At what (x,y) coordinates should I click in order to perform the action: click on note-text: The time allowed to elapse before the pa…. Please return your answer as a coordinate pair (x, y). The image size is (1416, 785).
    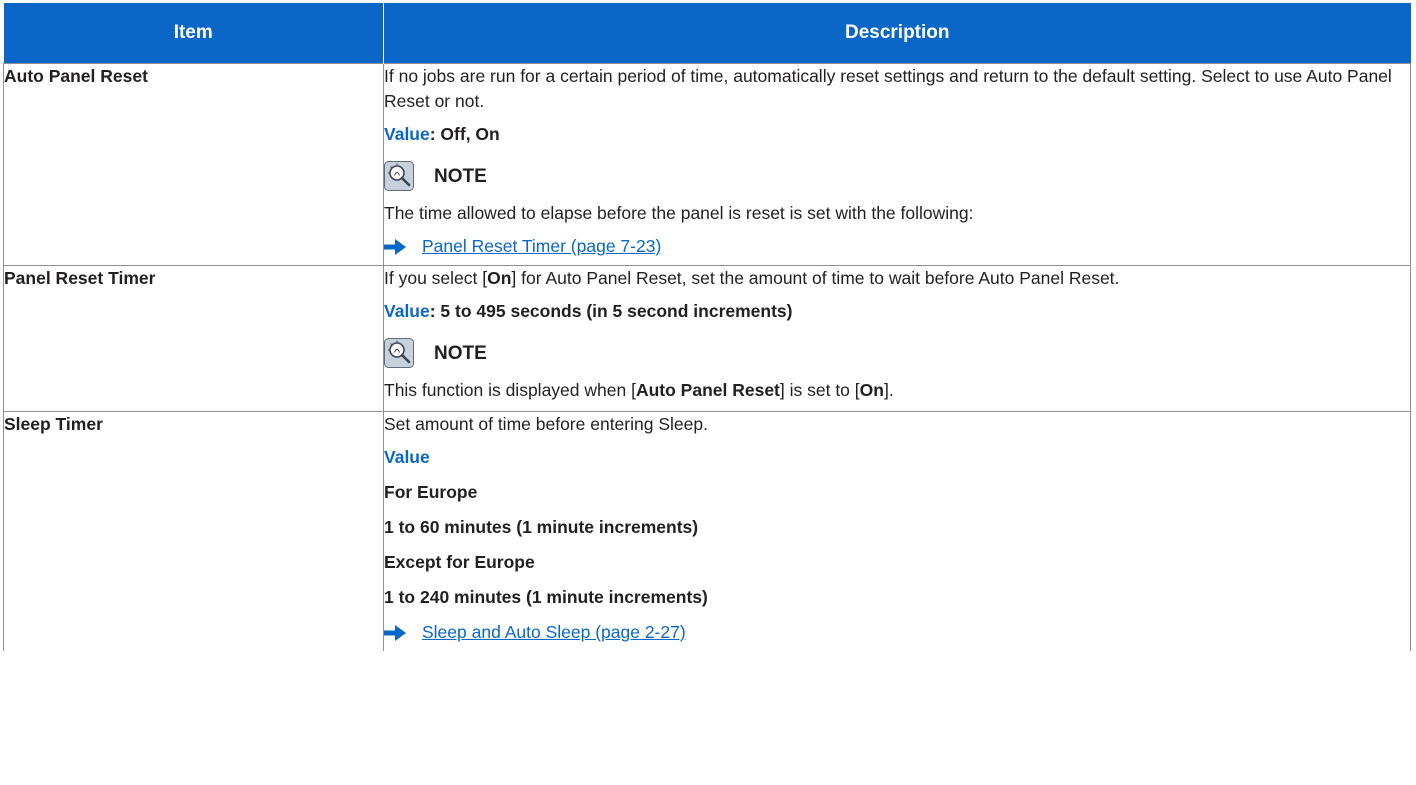
    Looking at the image, I should click on (679, 213).